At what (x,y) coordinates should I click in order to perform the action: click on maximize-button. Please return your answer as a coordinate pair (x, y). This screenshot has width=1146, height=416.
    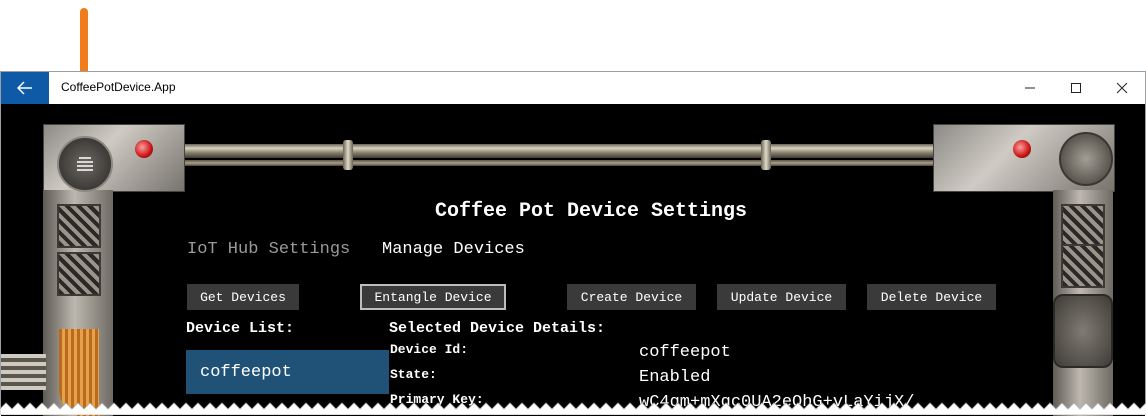
    Looking at the image, I should click on (1076, 88).